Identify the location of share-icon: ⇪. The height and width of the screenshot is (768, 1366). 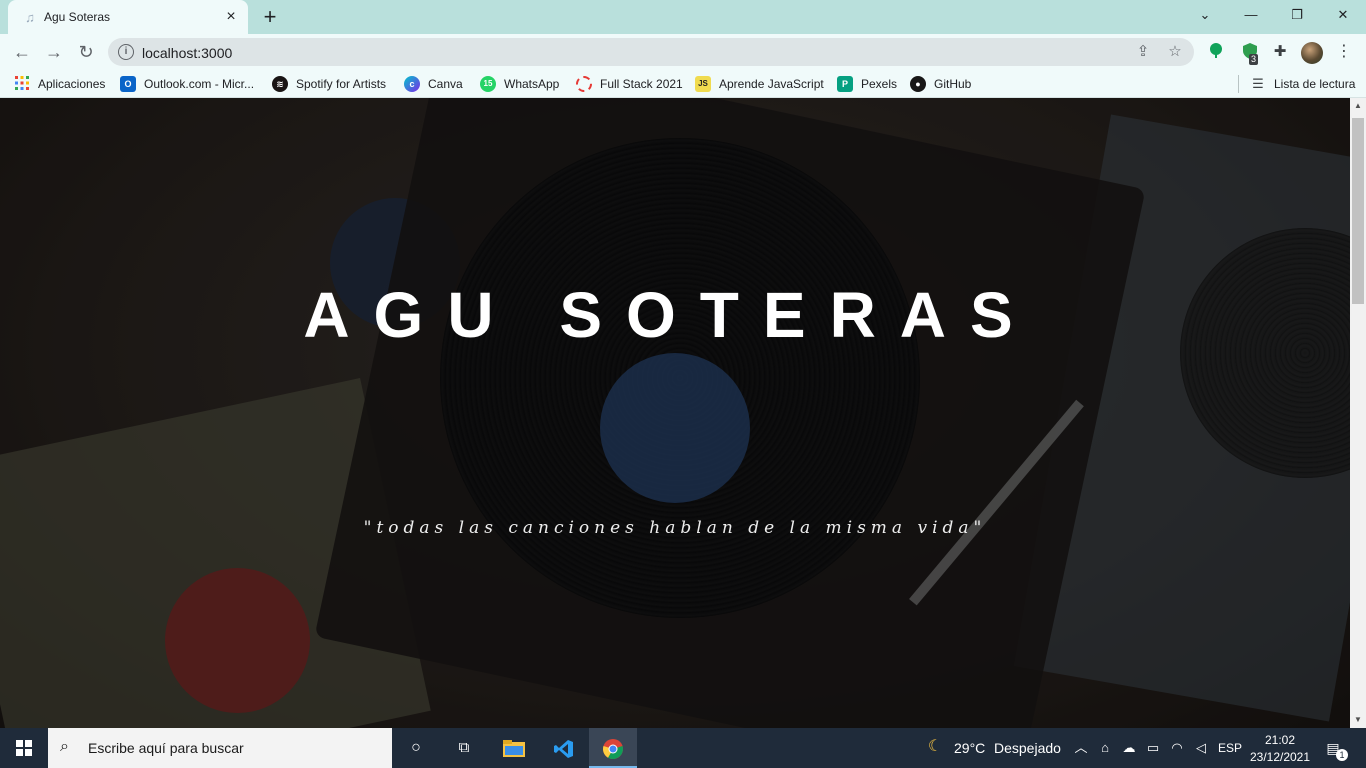
(1143, 52).